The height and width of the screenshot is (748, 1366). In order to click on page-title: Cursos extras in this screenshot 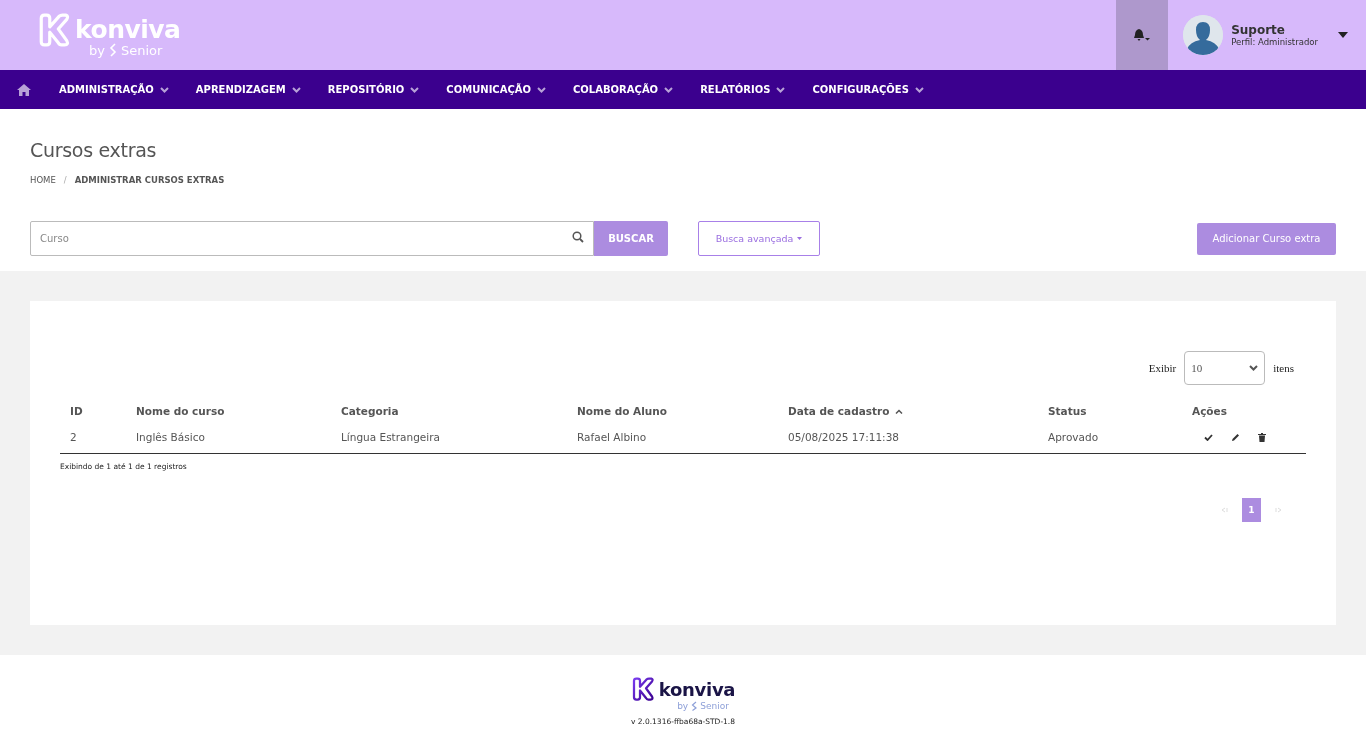, I will do `click(94, 150)`.